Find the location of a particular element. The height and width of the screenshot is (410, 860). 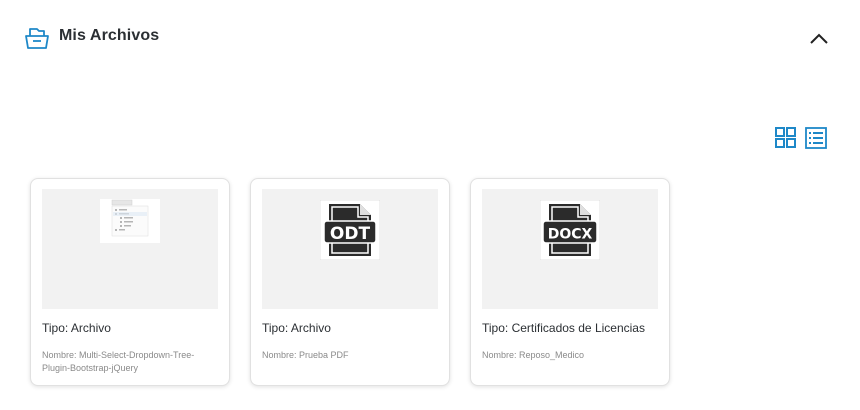

tree-dropdown-screenshot is located at coordinates (130, 223).